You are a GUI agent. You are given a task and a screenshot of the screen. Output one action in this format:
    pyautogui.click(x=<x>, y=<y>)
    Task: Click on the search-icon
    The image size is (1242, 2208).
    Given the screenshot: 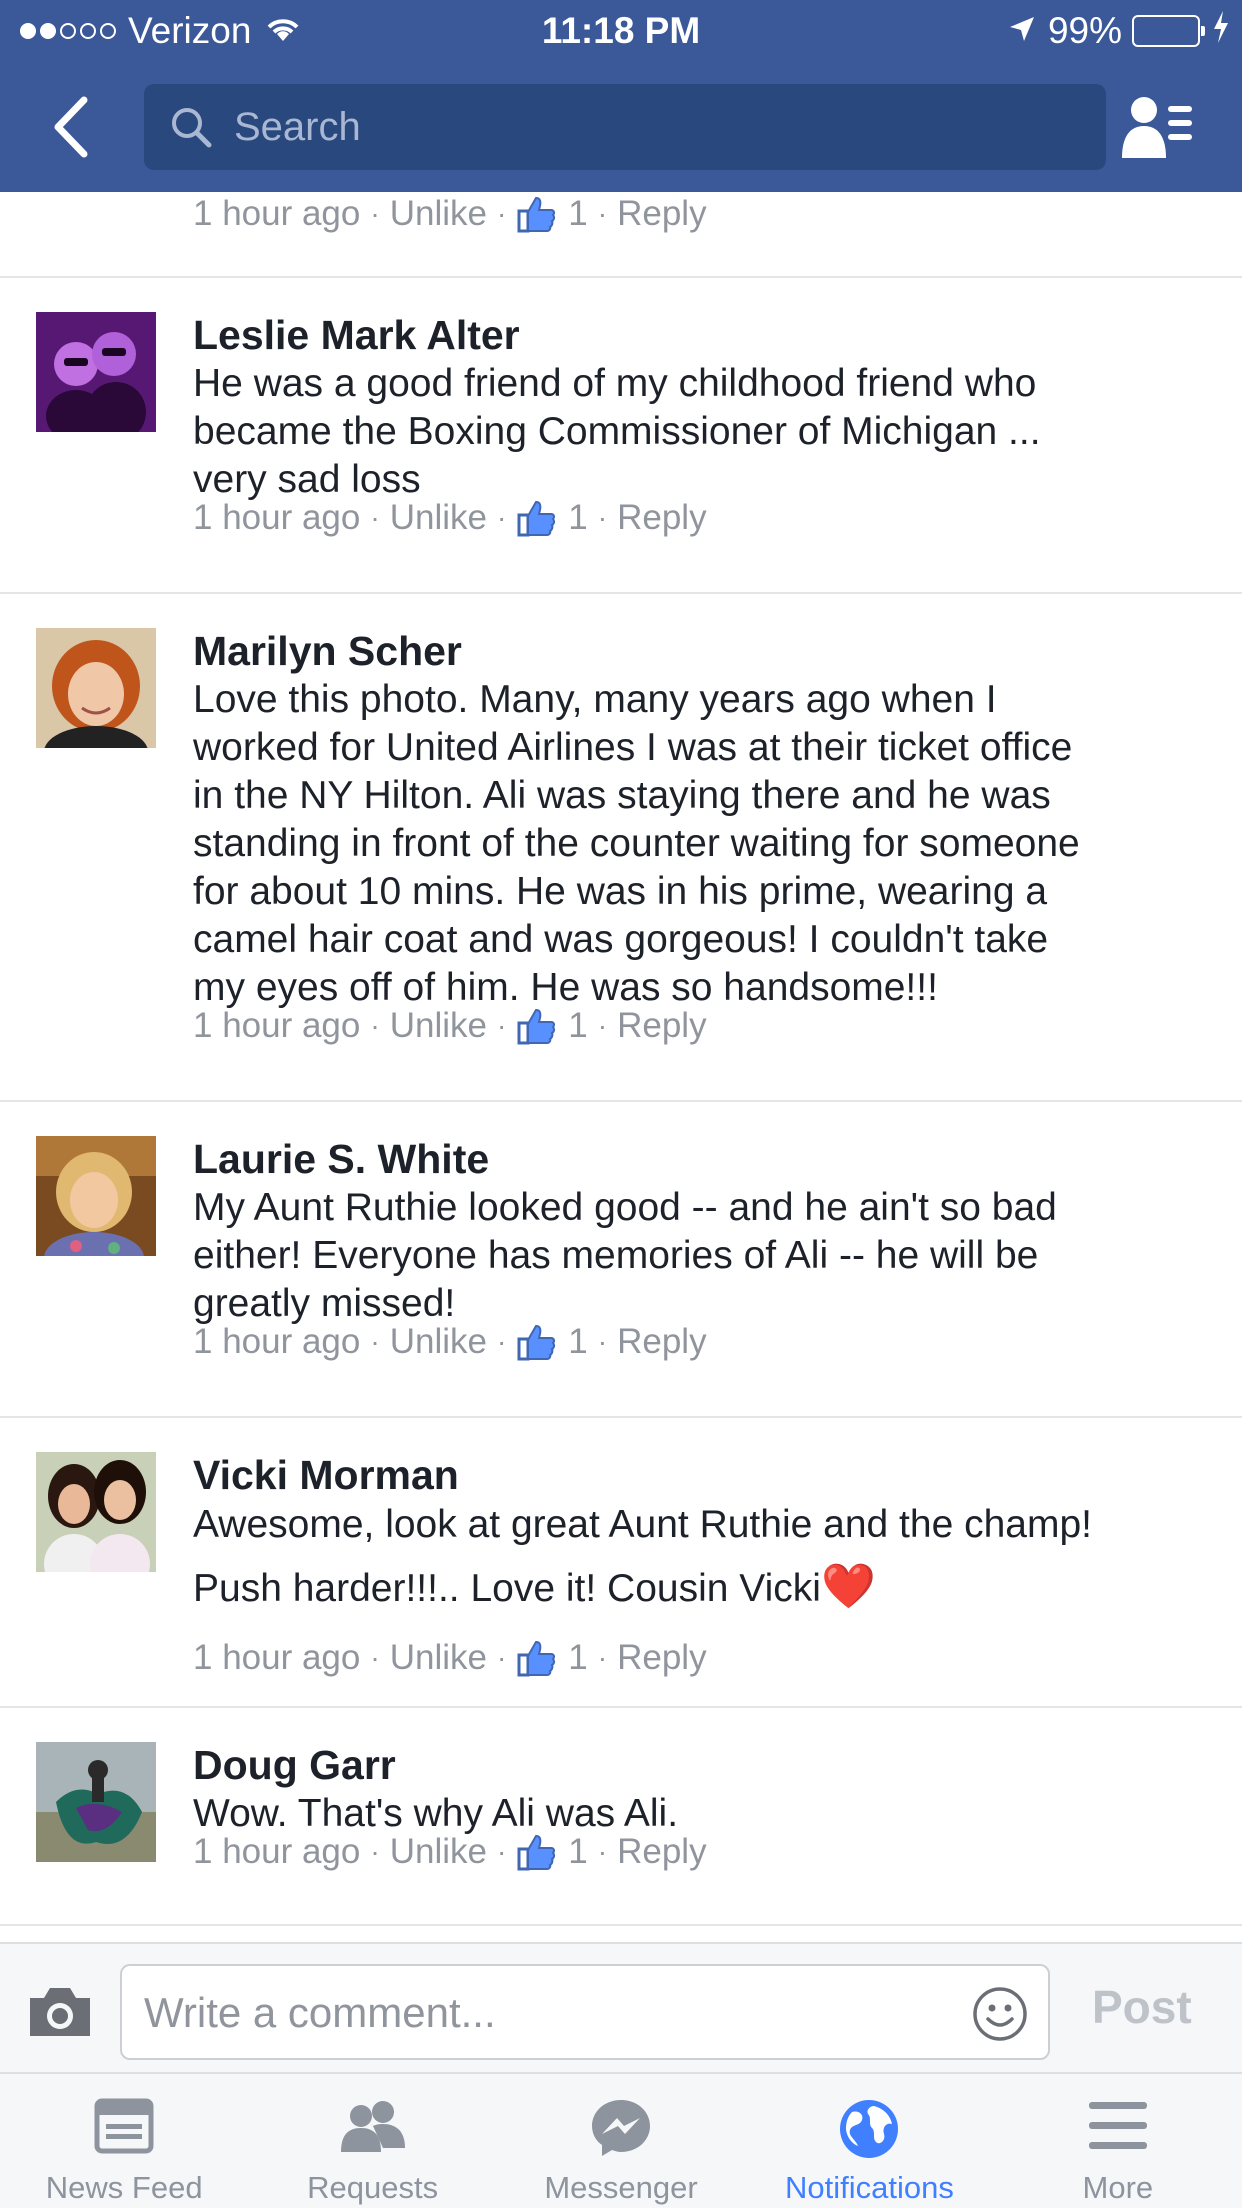 What is the action you would take?
    pyautogui.click(x=192, y=128)
    